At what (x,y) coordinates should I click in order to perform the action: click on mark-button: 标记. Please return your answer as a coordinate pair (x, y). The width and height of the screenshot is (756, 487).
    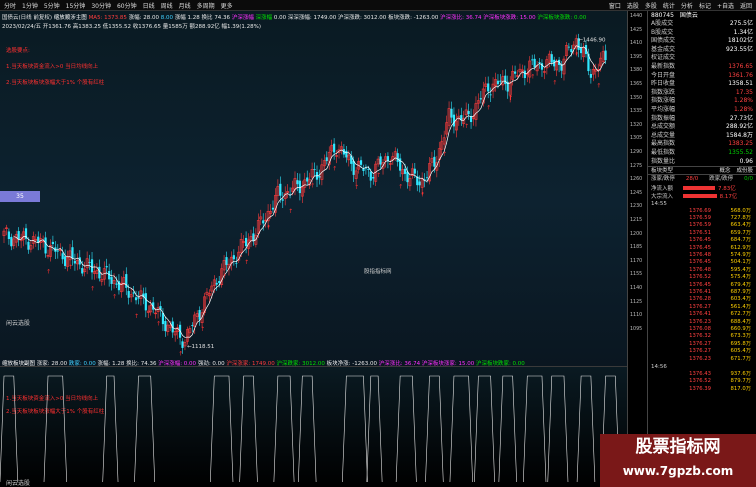
    Looking at the image, I should click on (705, 5).